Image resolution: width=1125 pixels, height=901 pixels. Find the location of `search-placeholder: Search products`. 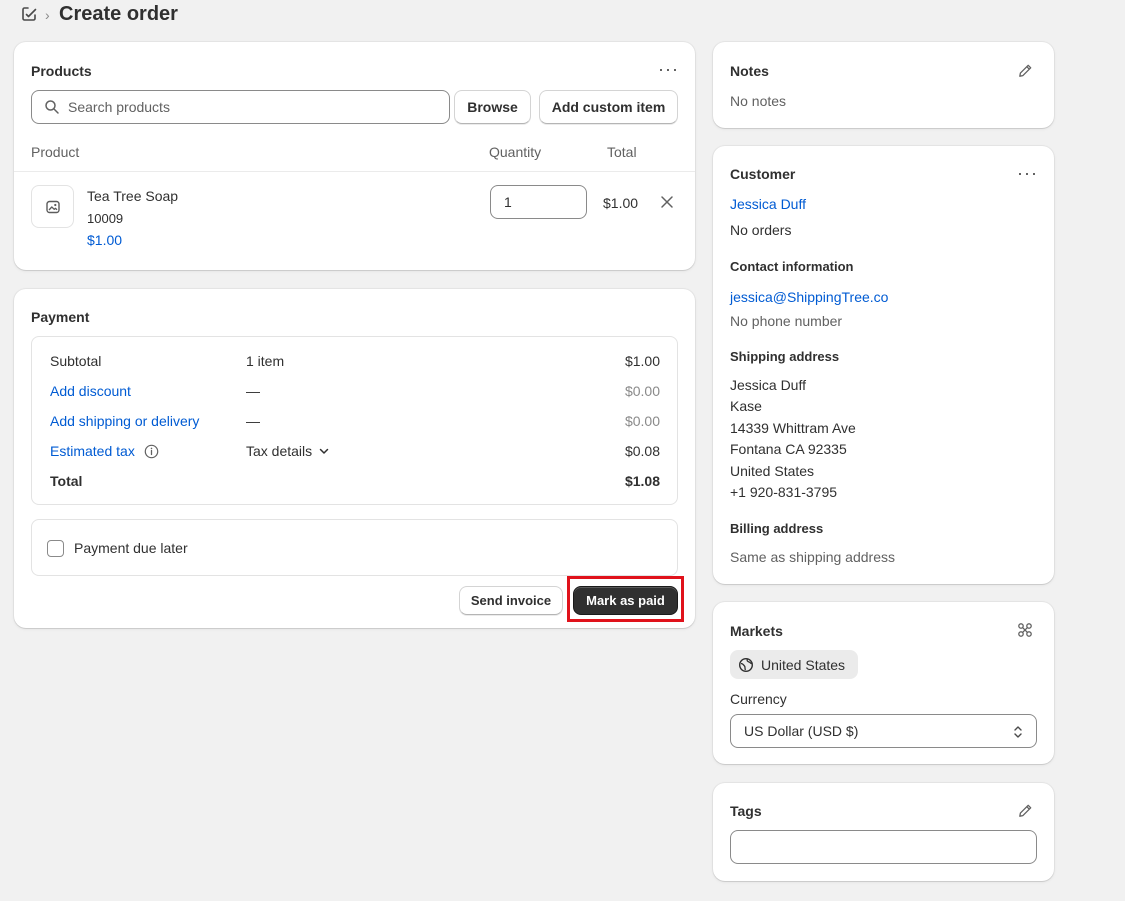

search-placeholder: Search products is located at coordinates (119, 107).